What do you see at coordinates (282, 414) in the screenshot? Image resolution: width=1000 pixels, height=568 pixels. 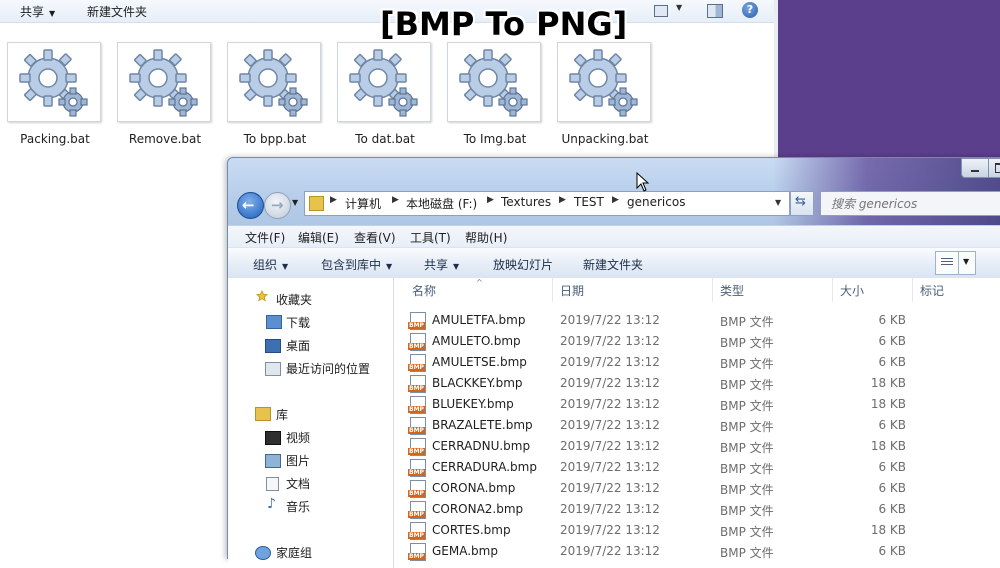 I see `nav-libraries: 库` at bounding box center [282, 414].